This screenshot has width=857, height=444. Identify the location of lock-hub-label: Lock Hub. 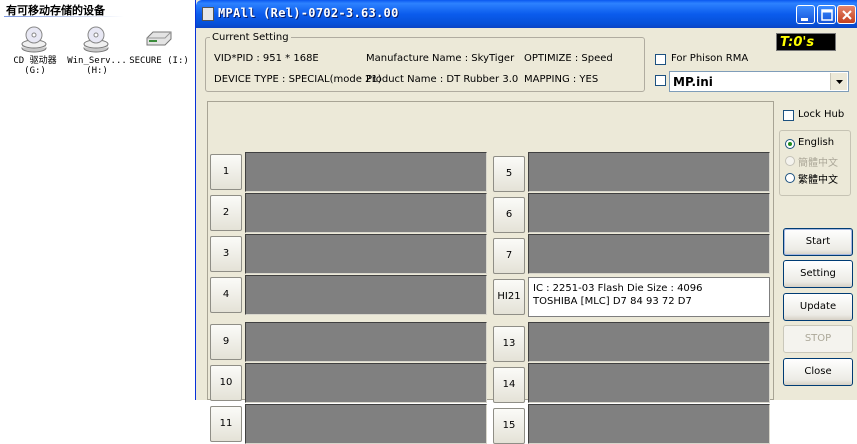
(821, 114).